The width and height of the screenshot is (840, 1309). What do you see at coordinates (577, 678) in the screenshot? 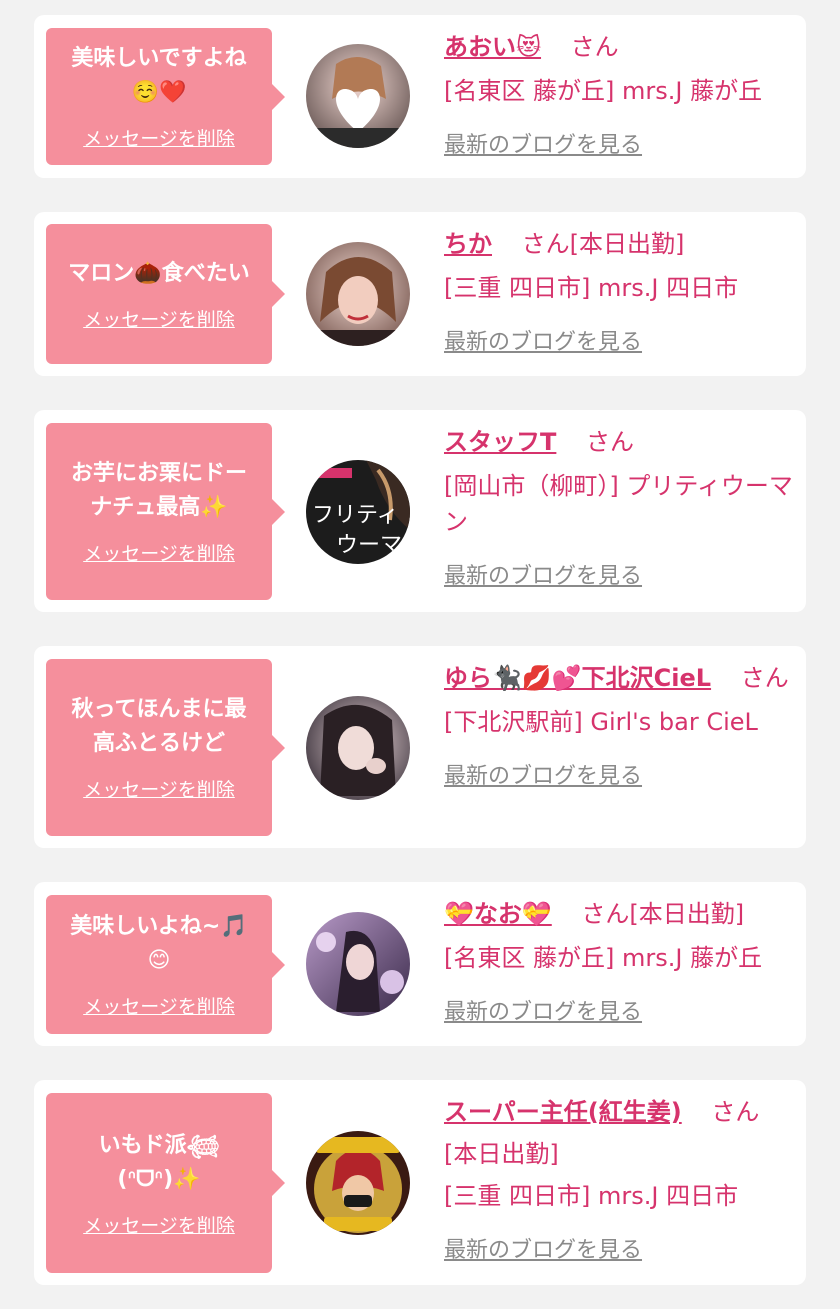
I see `cast-name-link: ゆら🐈‍⬛💋💕下北沢CieL` at bounding box center [577, 678].